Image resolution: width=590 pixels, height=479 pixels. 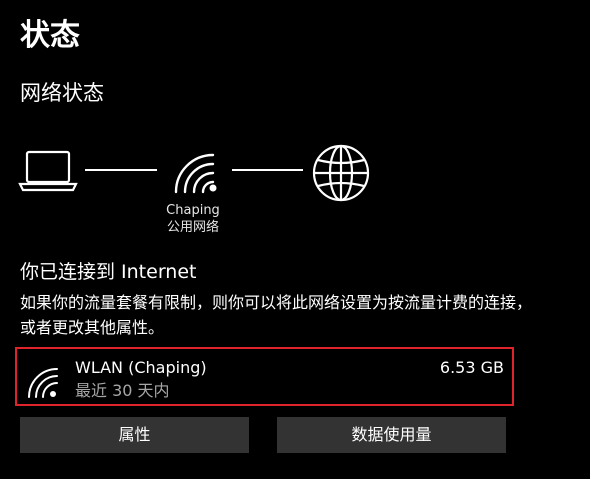 I want to click on wlan-name: WLAN (Chaping), so click(x=141, y=367).